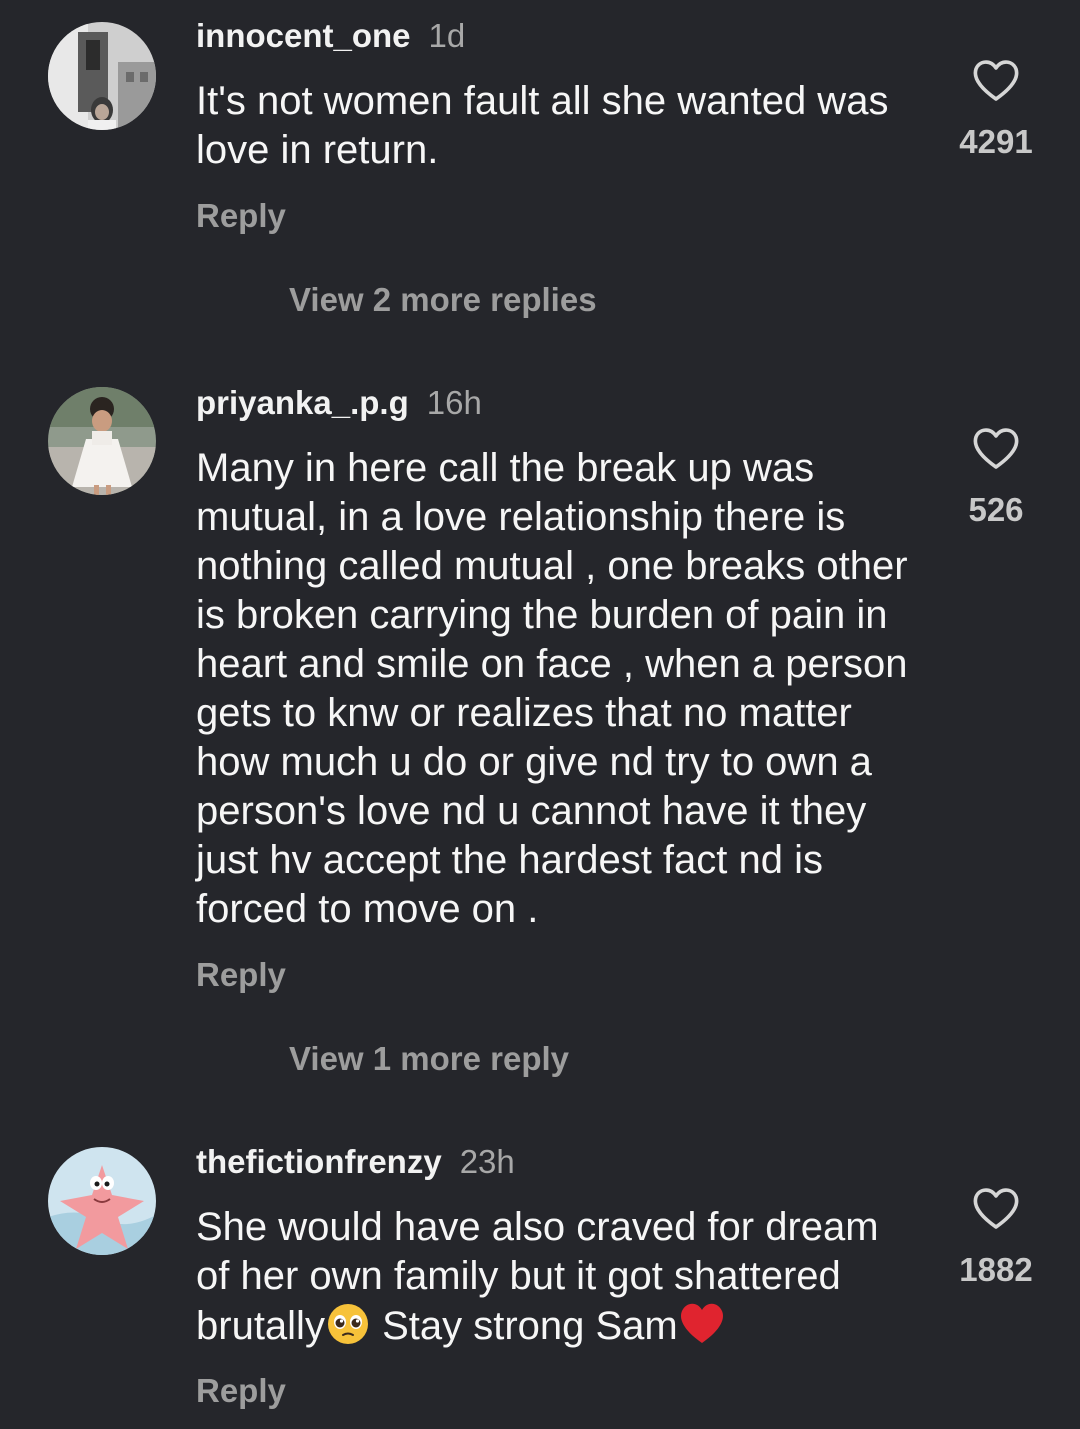  What do you see at coordinates (429, 1059) in the screenshot?
I see `view-more-replies-button: View 1 more reply` at bounding box center [429, 1059].